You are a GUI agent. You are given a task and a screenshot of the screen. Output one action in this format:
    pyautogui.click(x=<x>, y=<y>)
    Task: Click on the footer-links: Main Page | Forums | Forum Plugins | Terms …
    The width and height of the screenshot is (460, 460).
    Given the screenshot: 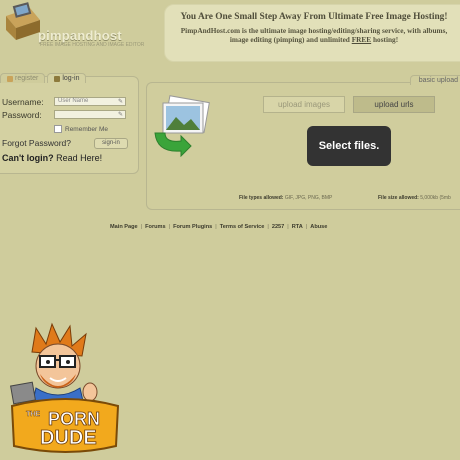 What is the action you would take?
    pyautogui.click(x=219, y=227)
    